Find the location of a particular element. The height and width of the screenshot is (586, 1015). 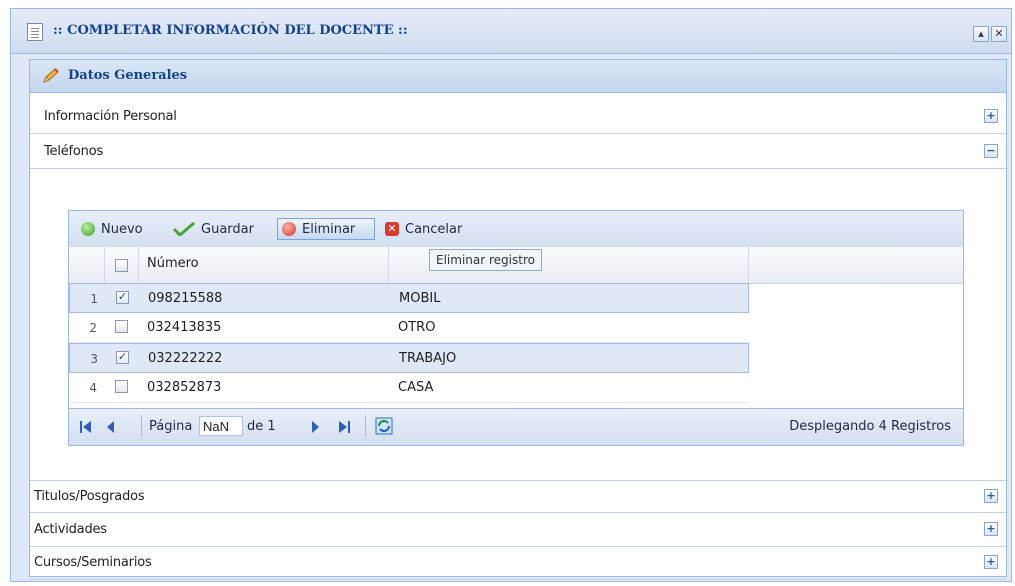

select-all-header is located at coordinates (122, 265).